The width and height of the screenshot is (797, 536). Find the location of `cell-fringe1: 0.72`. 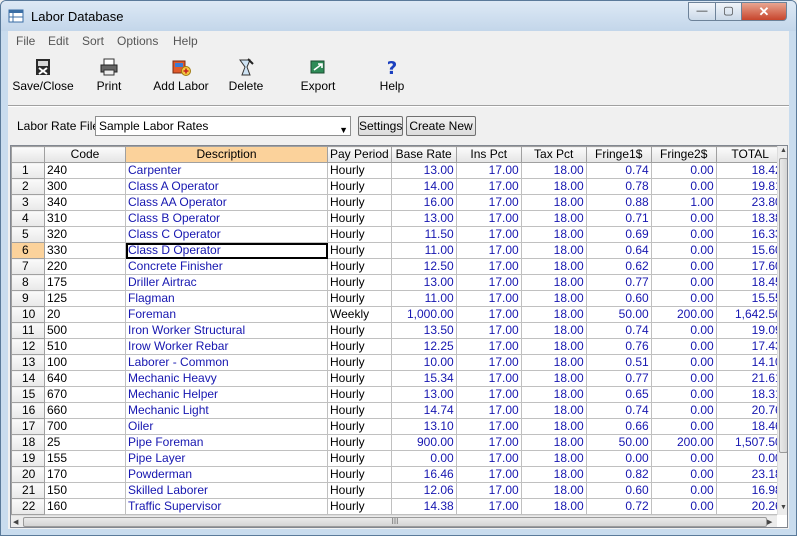

cell-fringe1: 0.72 is located at coordinates (618, 506).